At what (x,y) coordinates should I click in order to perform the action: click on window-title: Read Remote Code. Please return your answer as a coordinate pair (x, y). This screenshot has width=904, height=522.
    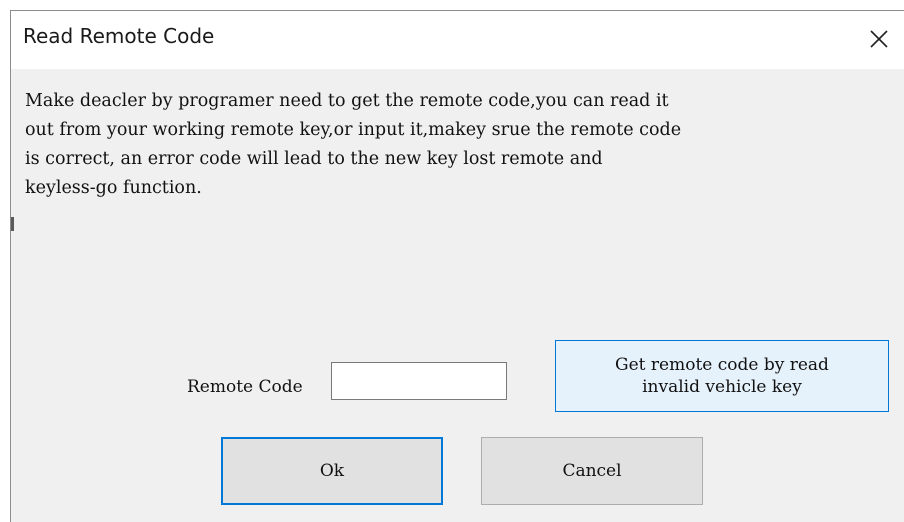
    Looking at the image, I should click on (119, 36).